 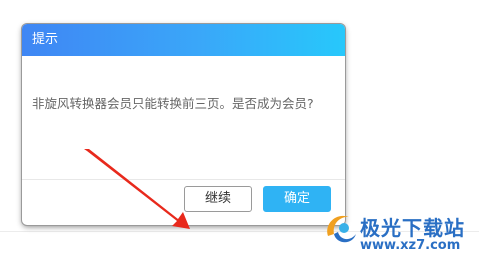 What do you see at coordinates (412, 228) in the screenshot?
I see `watermark-site-name: 极光下载站` at bounding box center [412, 228].